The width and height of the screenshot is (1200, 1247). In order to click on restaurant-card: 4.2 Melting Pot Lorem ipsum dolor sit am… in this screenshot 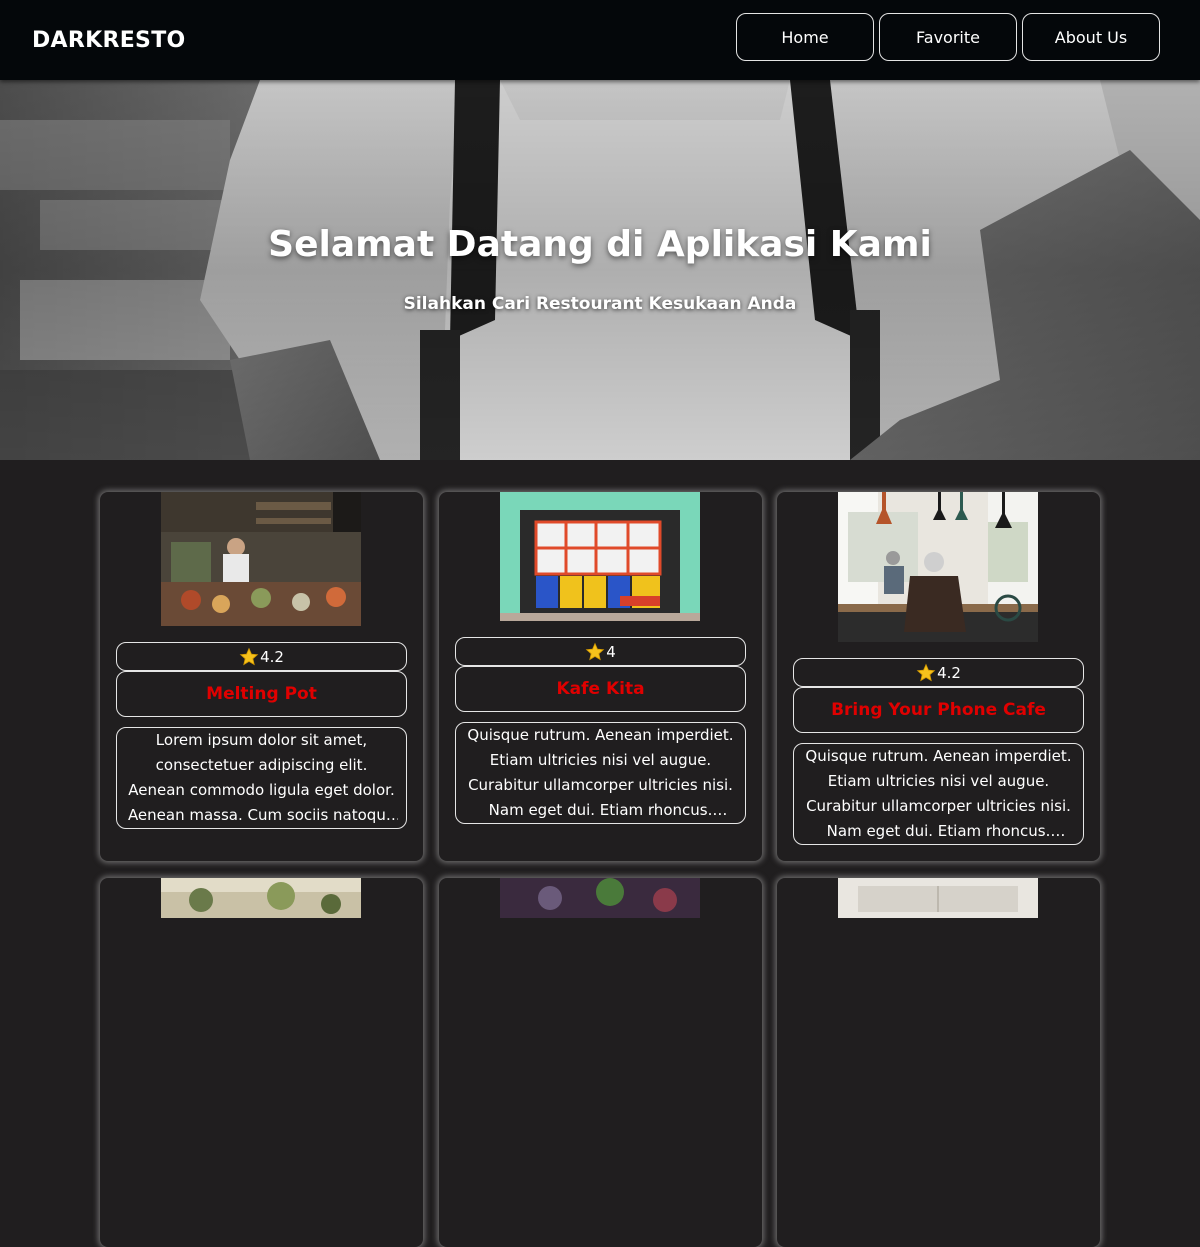, I will do `click(261, 676)`.